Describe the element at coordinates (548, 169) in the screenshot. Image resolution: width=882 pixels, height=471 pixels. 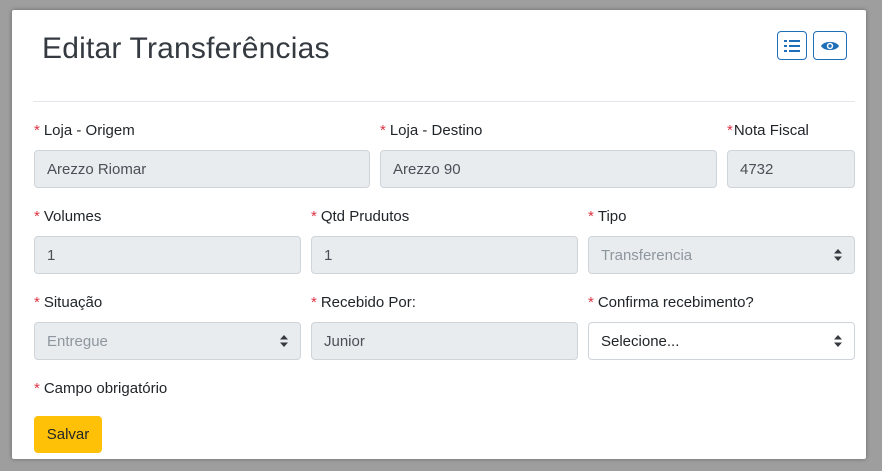
I see `loja-destino-field: Arezzo 90` at that location.